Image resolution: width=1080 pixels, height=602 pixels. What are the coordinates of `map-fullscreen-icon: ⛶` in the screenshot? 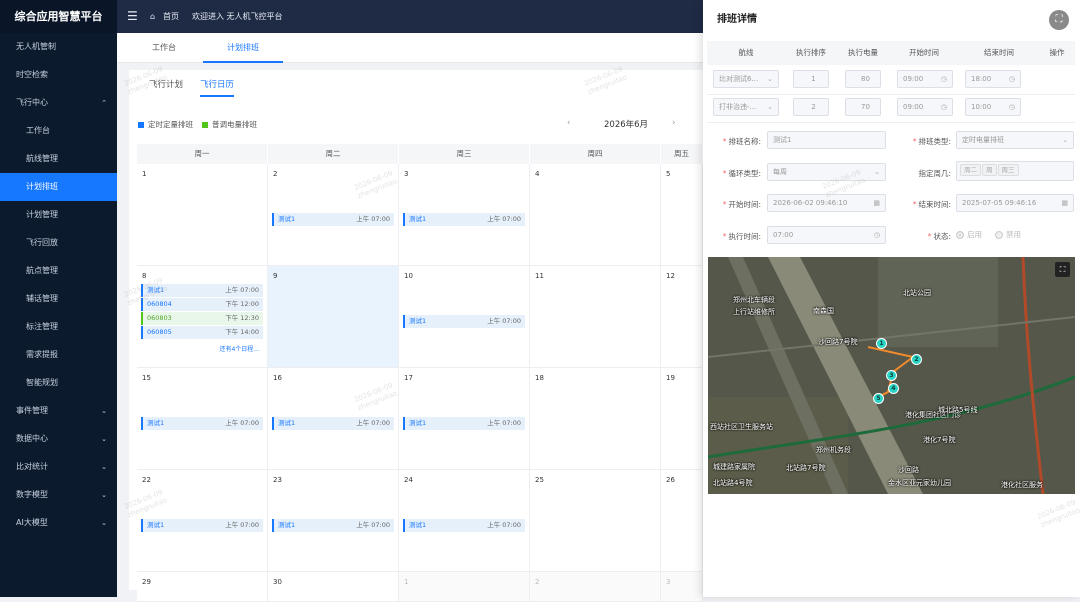 It's located at (1062, 269).